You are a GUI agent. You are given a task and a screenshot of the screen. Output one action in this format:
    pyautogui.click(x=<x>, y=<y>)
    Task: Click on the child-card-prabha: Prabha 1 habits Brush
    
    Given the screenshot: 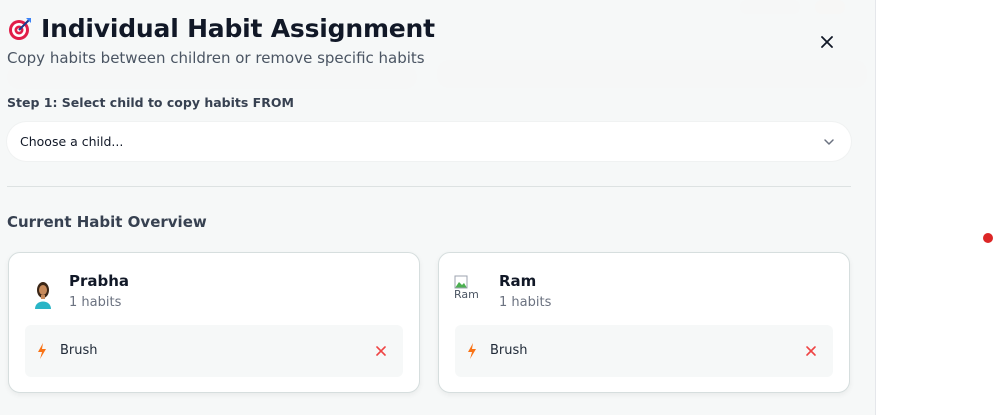 What is the action you would take?
    pyautogui.click(x=214, y=322)
    